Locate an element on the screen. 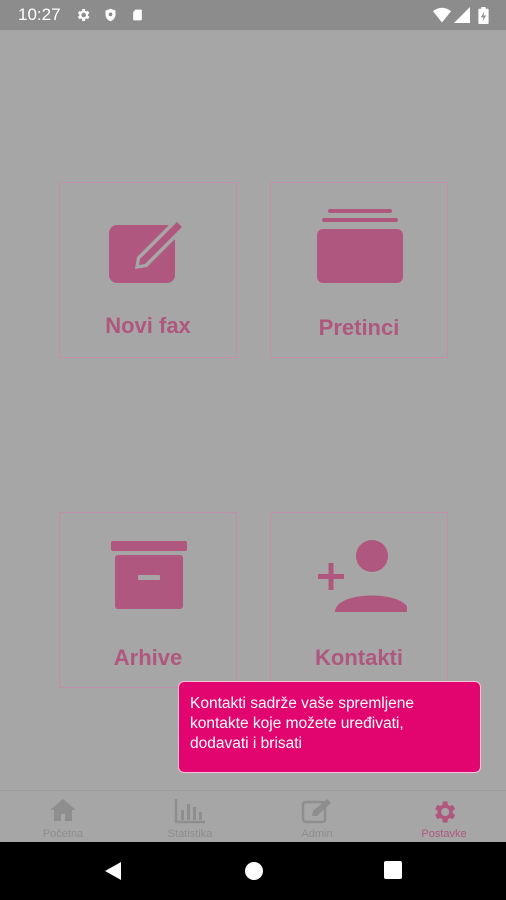  sd-card-icon is located at coordinates (137, 15).